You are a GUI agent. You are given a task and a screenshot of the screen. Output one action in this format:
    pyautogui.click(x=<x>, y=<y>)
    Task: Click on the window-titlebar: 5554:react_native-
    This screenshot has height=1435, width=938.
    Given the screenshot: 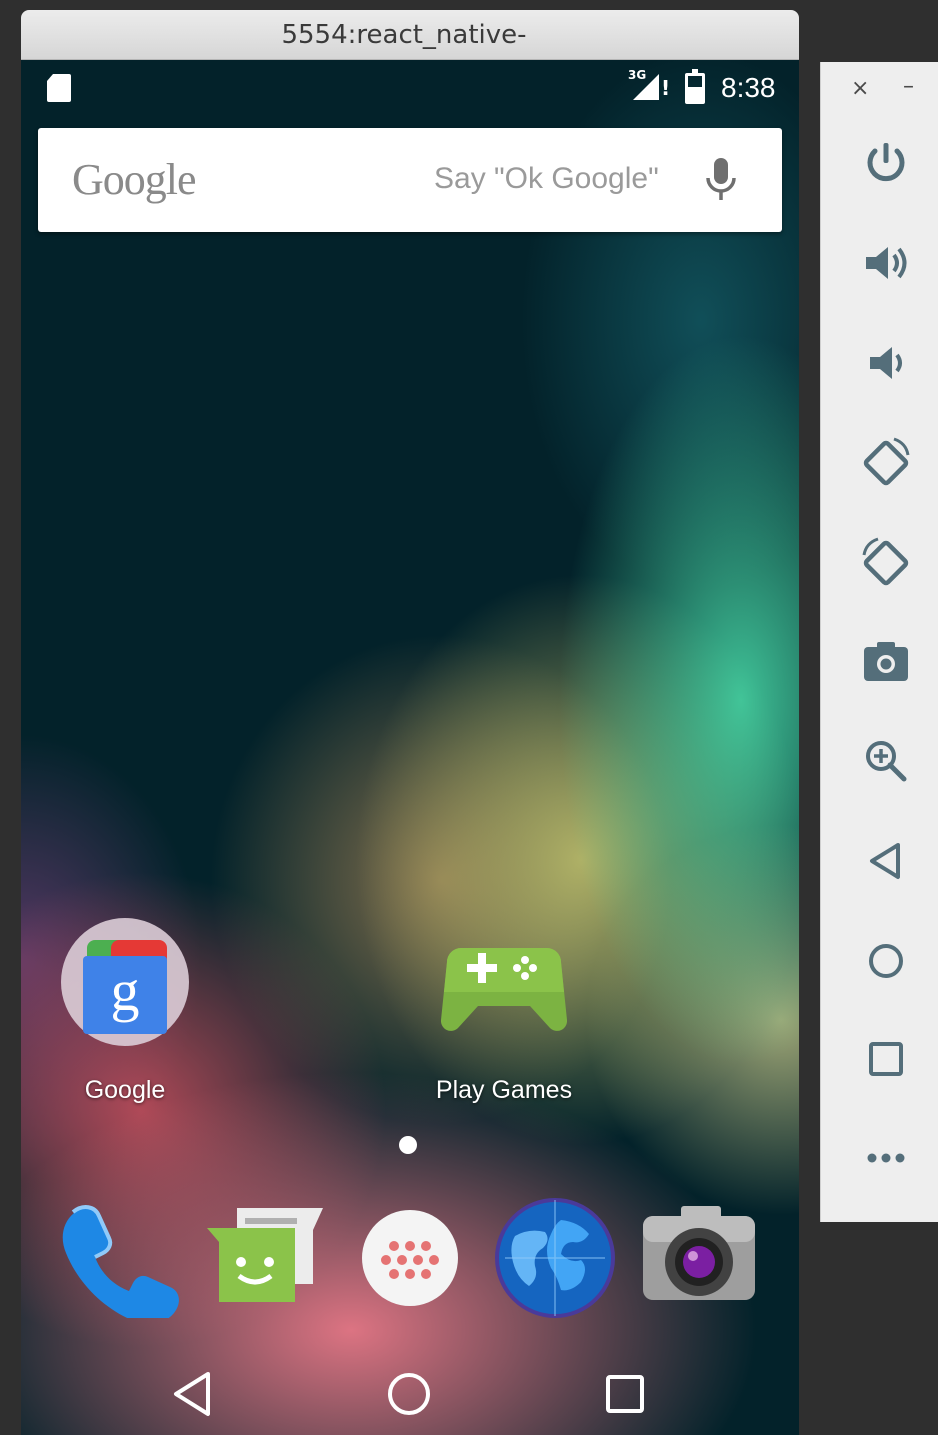 What is the action you would take?
    pyautogui.click(x=410, y=35)
    